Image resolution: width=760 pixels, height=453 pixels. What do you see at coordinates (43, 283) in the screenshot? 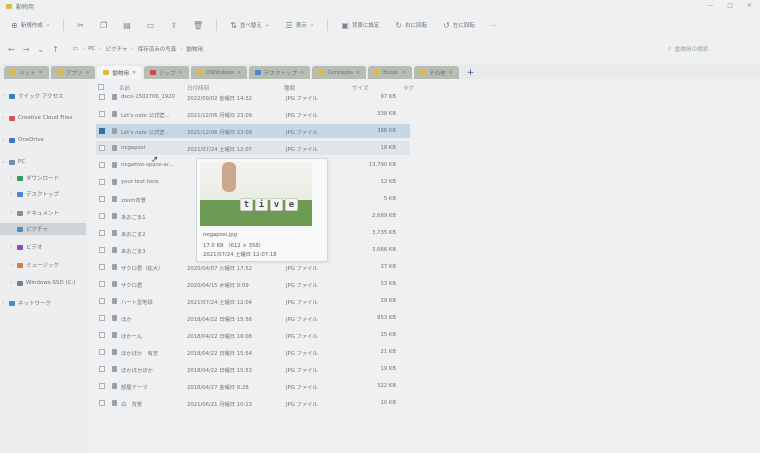
I see `sidebar-item-c-drive: › Windows-SSD (C:)` at bounding box center [43, 283].